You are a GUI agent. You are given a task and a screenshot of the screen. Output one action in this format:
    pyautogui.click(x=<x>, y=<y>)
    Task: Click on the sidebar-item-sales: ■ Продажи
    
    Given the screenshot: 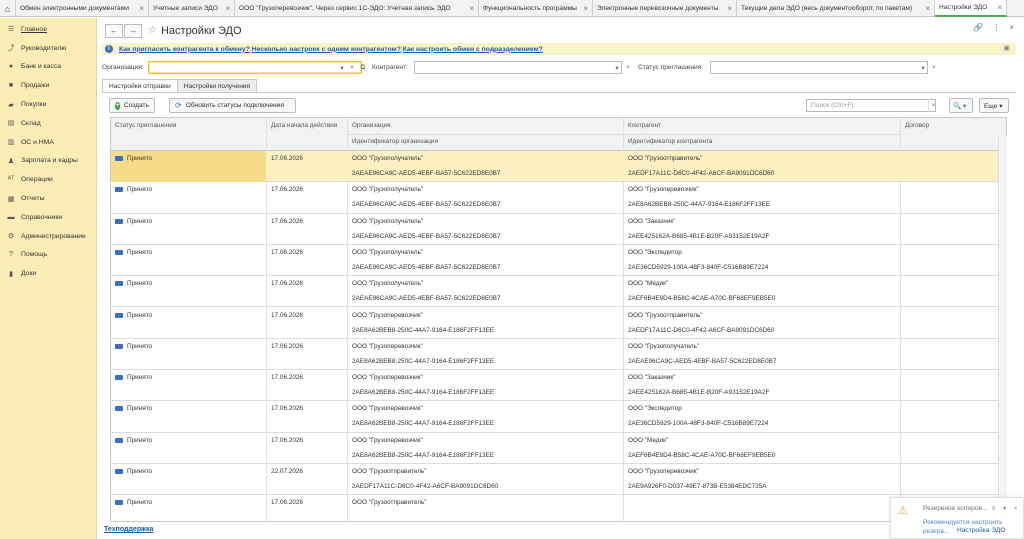 What is the action you would take?
    pyautogui.click(x=48, y=85)
    